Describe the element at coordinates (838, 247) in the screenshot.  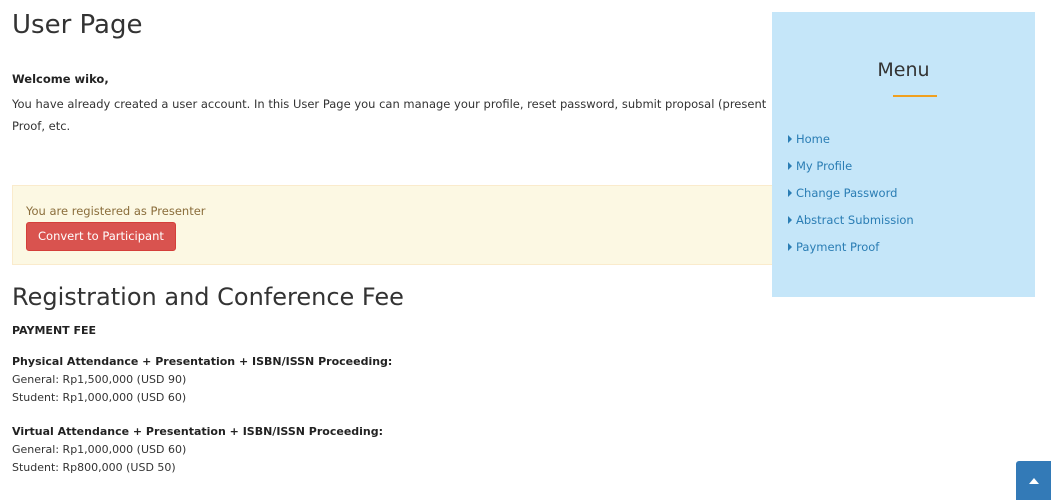
I see `sidebar-item-label: Payment Proof` at that location.